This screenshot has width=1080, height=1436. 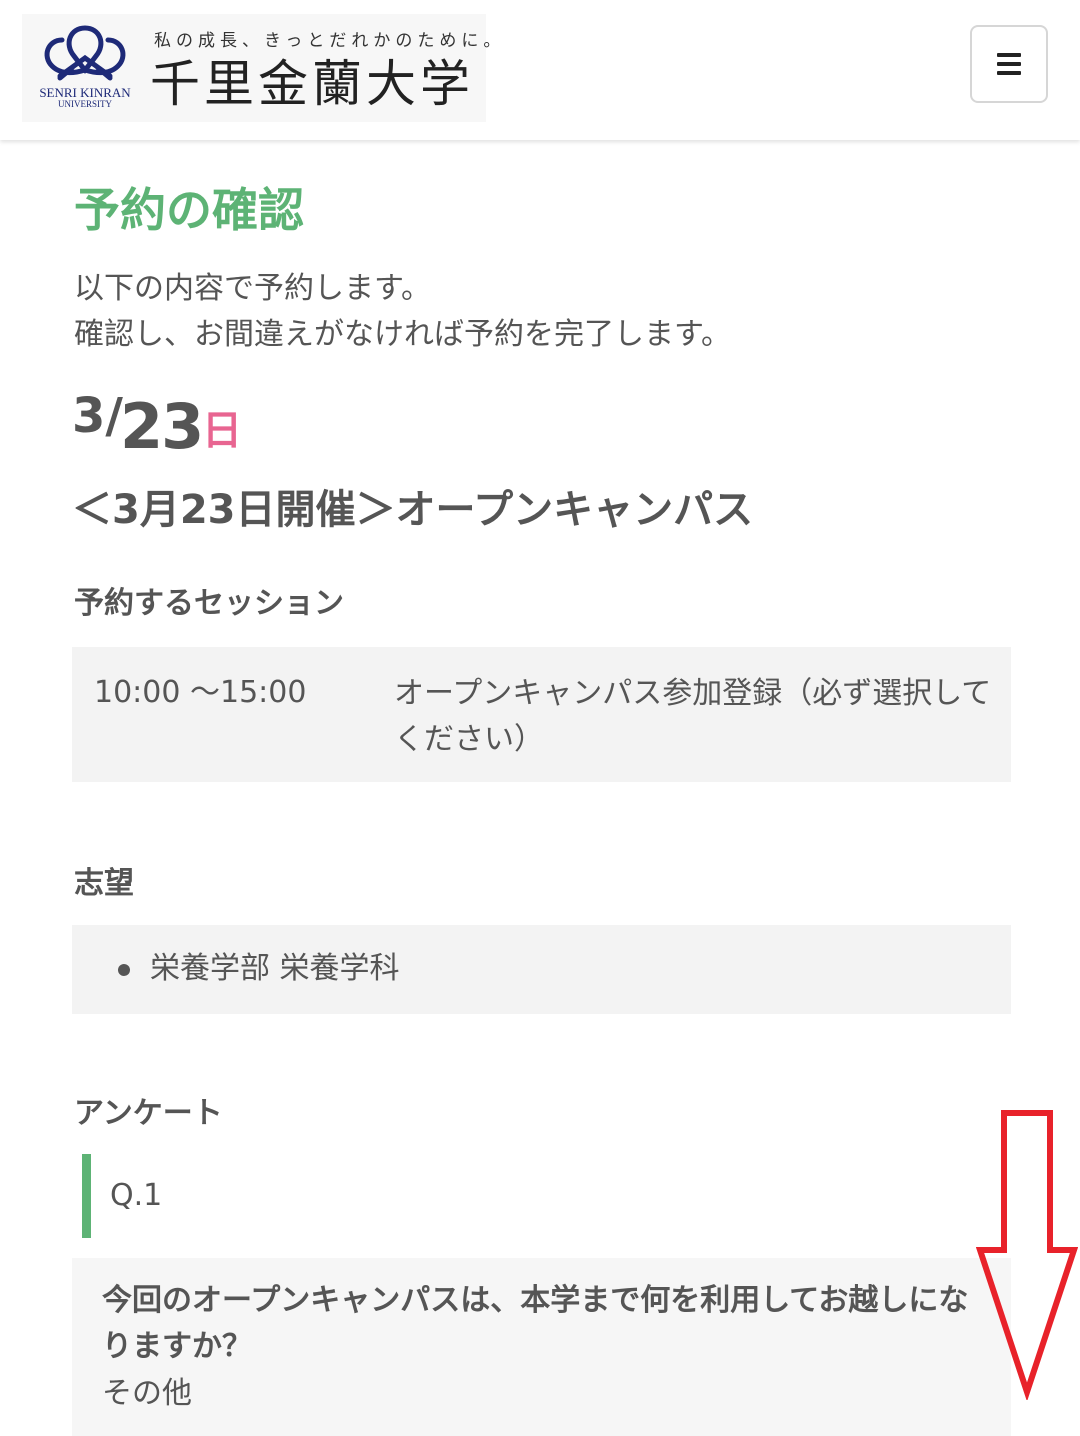 I want to click on question-number: Q.1, so click(x=136, y=1195).